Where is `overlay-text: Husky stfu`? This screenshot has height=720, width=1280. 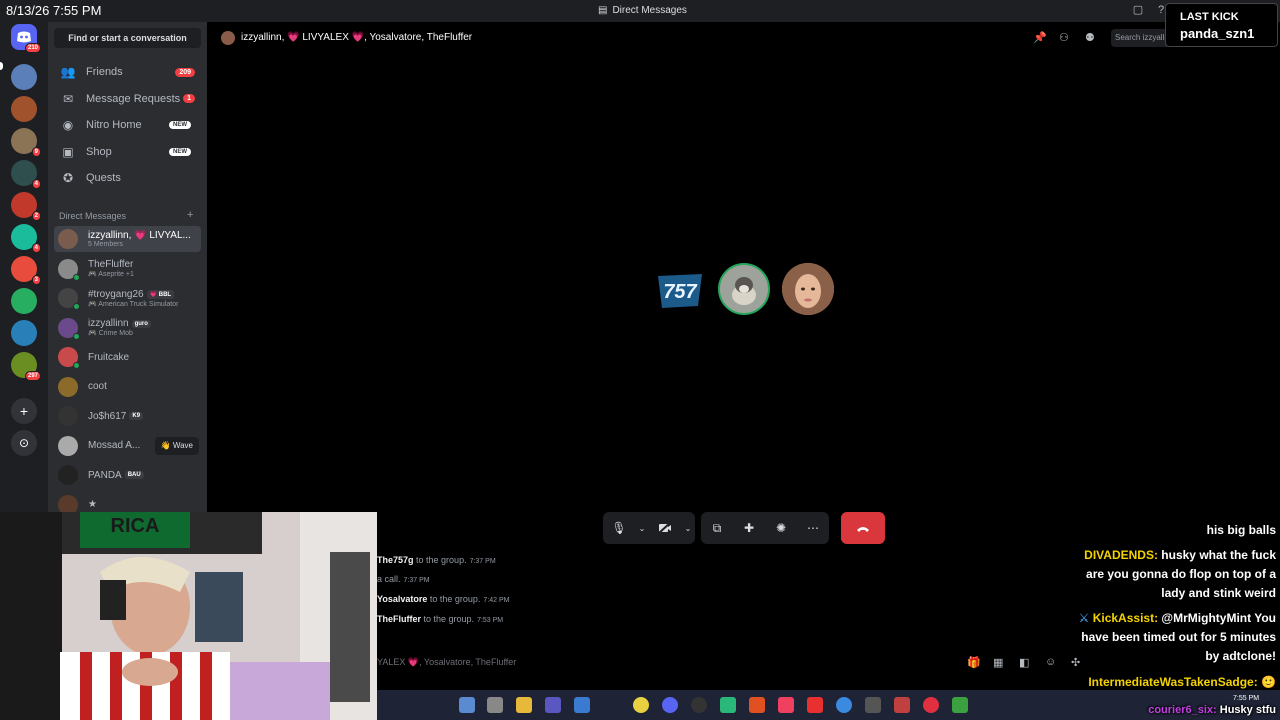
overlay-text: Husky stfu is located at coordinates (1247, 710).